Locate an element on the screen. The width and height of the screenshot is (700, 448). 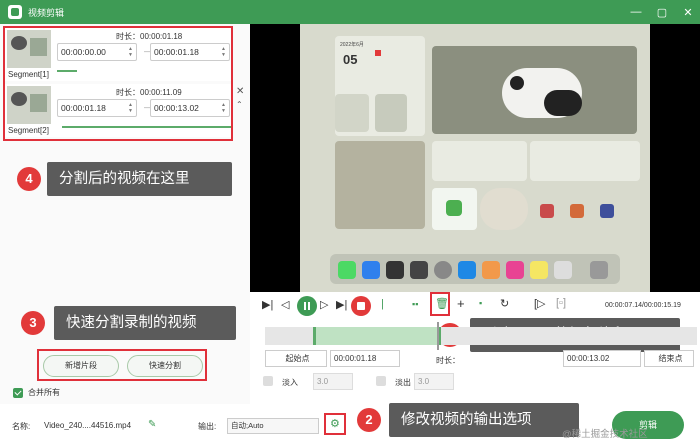
check-icon is located at coordinates (18, 392).